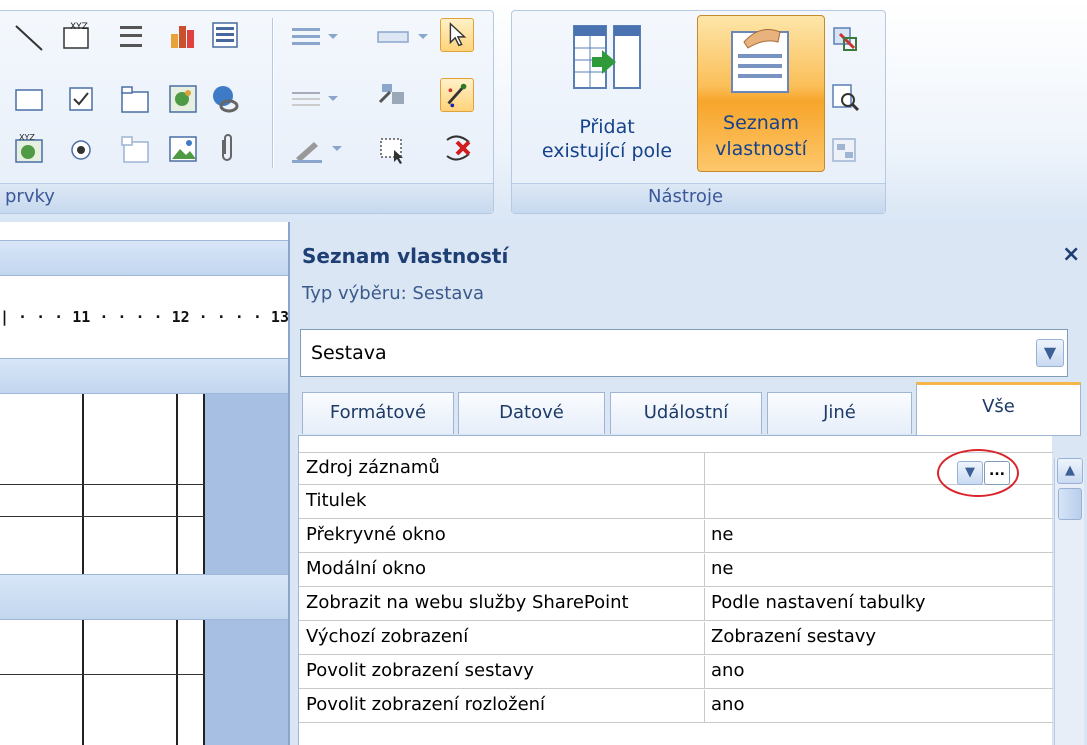 The height and width of the screenshot is (745, 1087). What do you see at coordinates (183, 35) in the screenshot?
I see `chart-icon` at bounding box center [183, 35].